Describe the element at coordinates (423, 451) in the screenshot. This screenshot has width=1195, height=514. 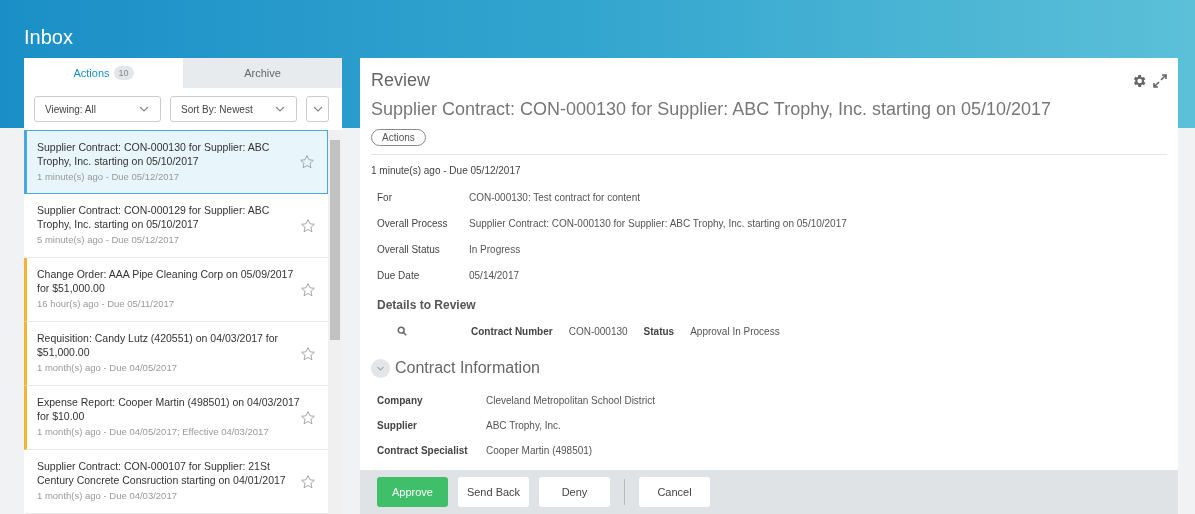
I see `field-label: Contract Specialist` at that location.